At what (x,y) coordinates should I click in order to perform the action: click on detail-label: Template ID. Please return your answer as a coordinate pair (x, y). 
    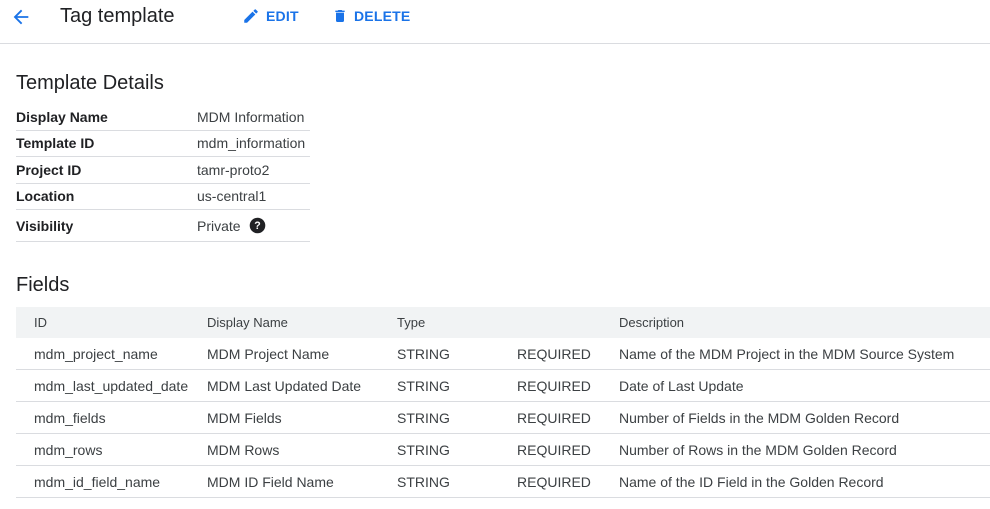
    Looking at the image, I should click on (55, 143).